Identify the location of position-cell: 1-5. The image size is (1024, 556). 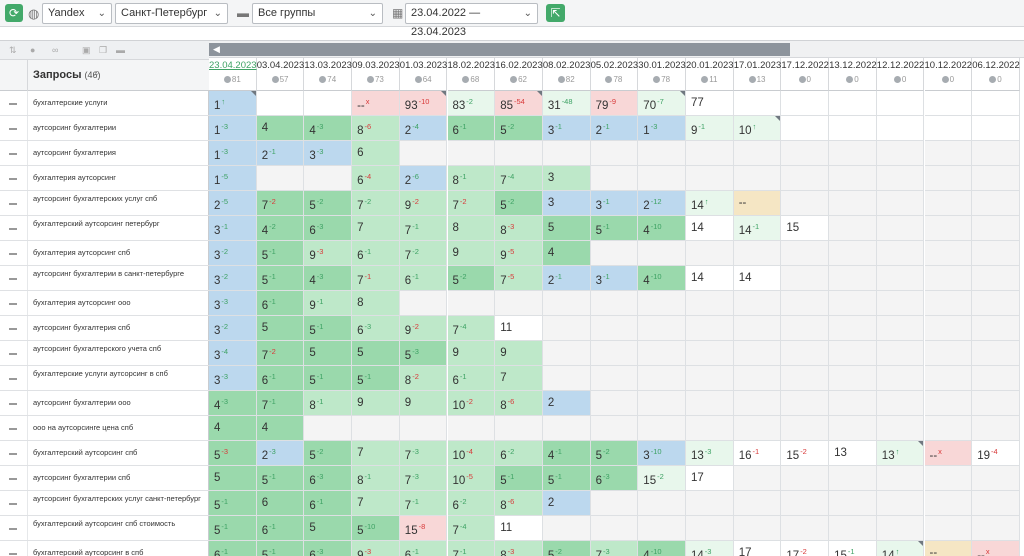
(233, 178).